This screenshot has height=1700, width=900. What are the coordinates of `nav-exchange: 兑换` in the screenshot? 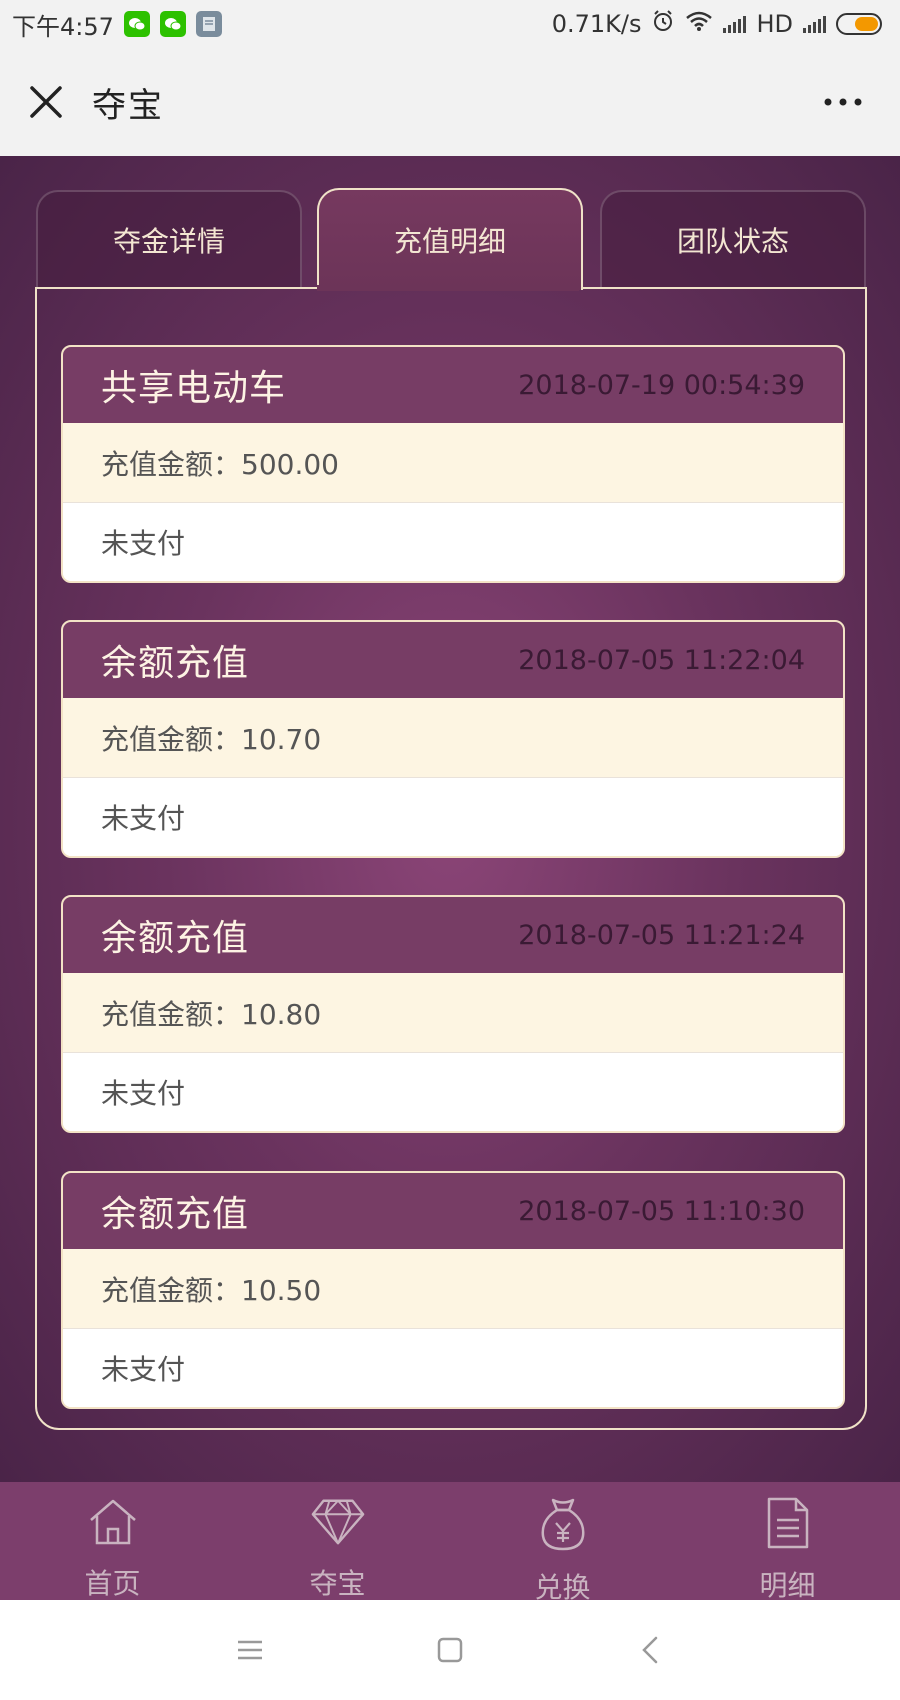 It's located at (562, 1543).